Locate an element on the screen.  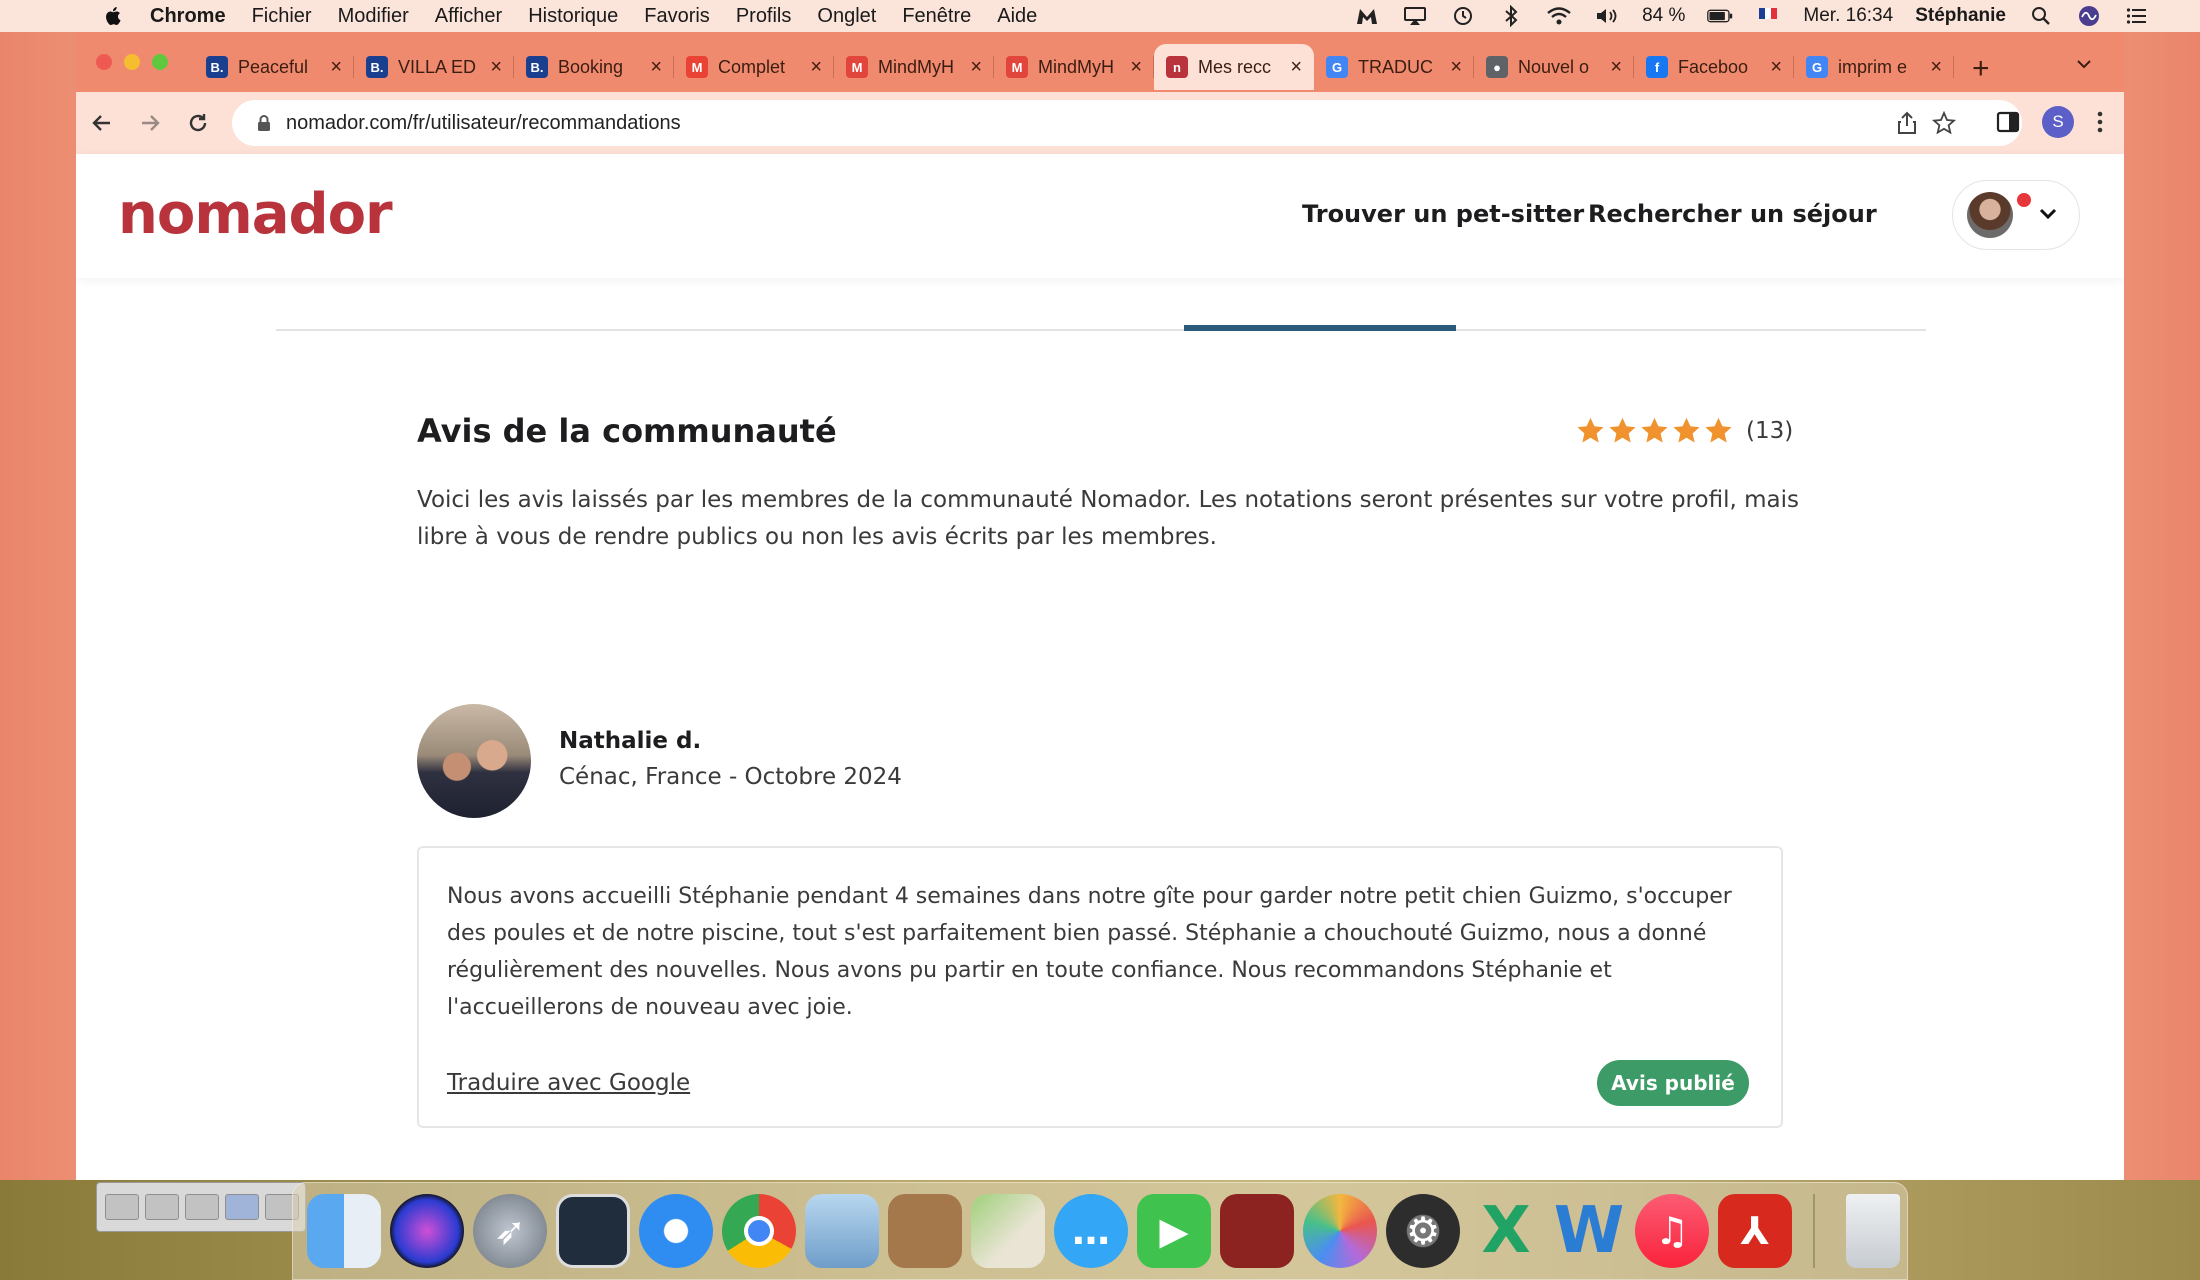
tab-title: MindMyH is located at coordinates (916, 66).